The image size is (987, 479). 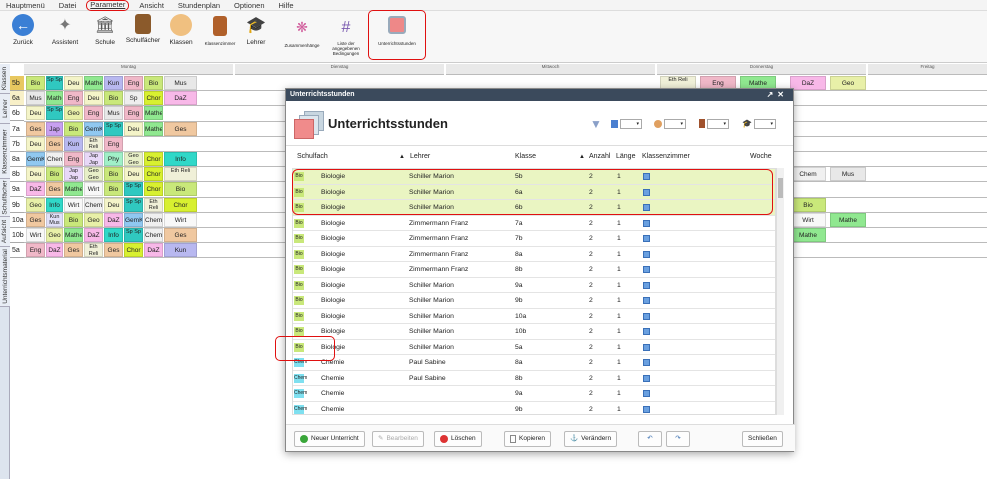 What do you see at coordinates (534, 378) in the screenshot?
I see `table-row: Chem Chemie Paul Sabine 8b 2 1` at bounding box center [534, 378].